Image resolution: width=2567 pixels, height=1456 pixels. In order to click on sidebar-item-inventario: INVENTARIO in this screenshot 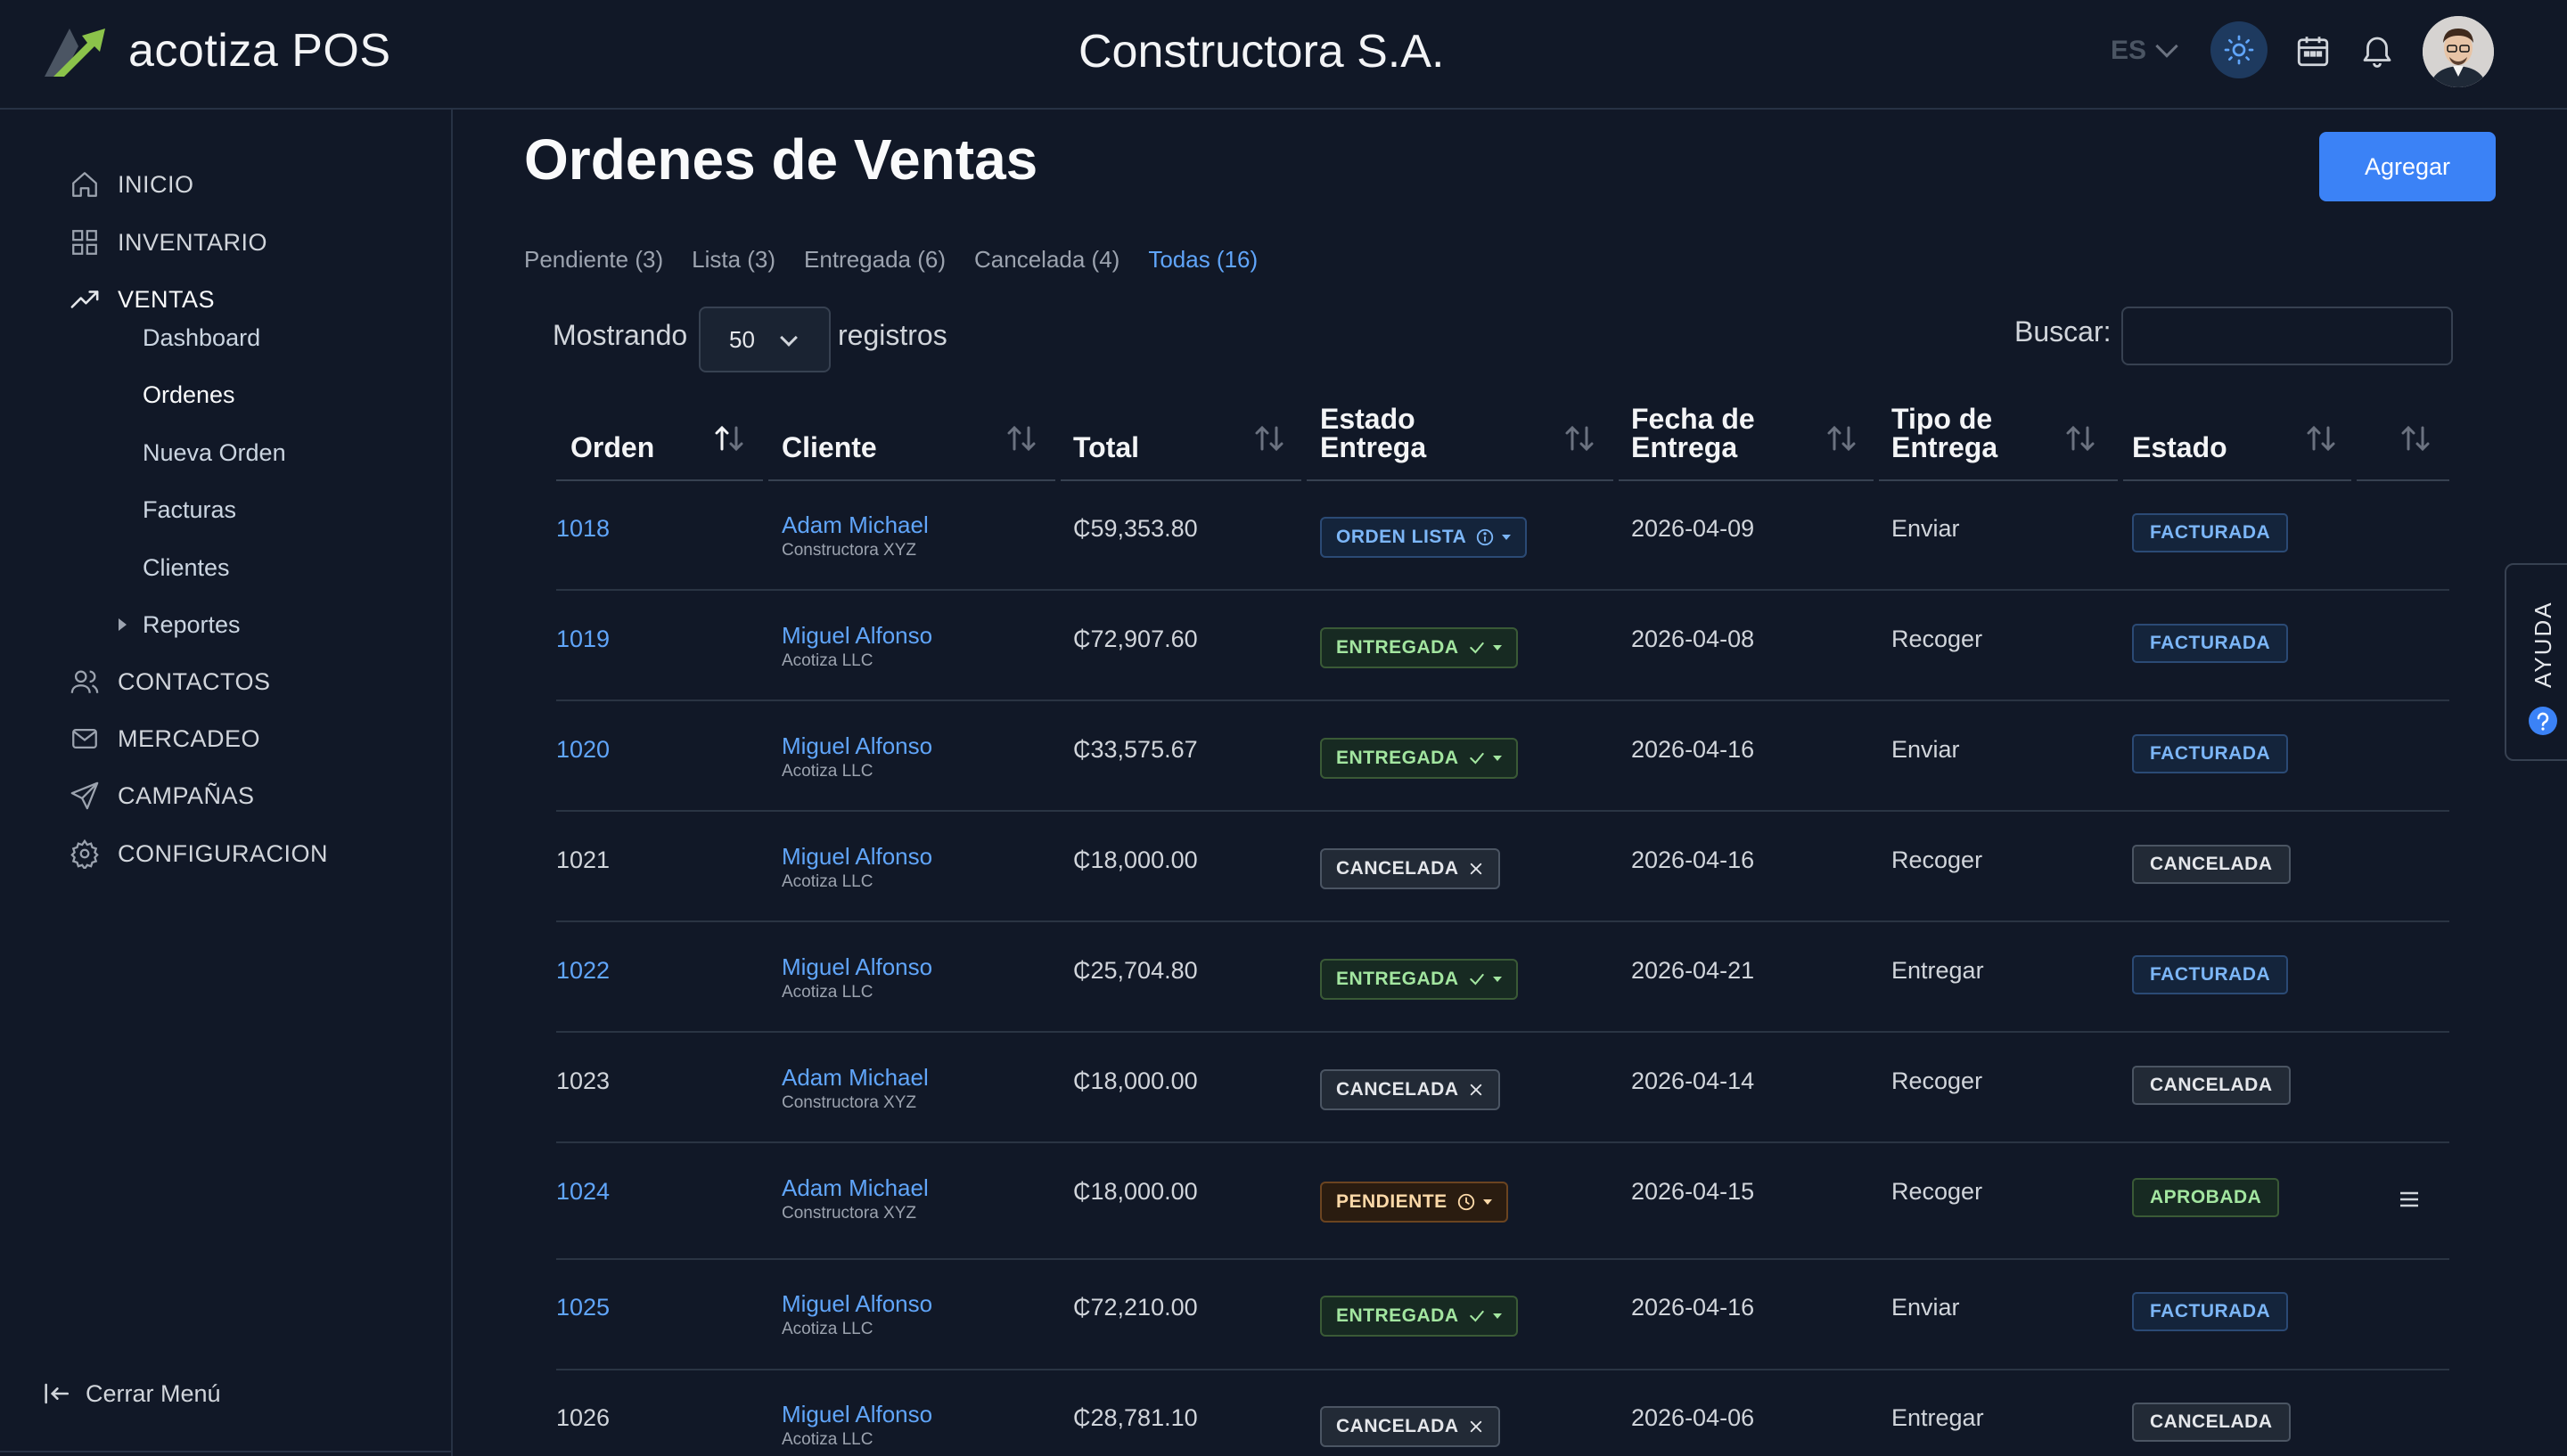, I will do `click(168, 242)`.